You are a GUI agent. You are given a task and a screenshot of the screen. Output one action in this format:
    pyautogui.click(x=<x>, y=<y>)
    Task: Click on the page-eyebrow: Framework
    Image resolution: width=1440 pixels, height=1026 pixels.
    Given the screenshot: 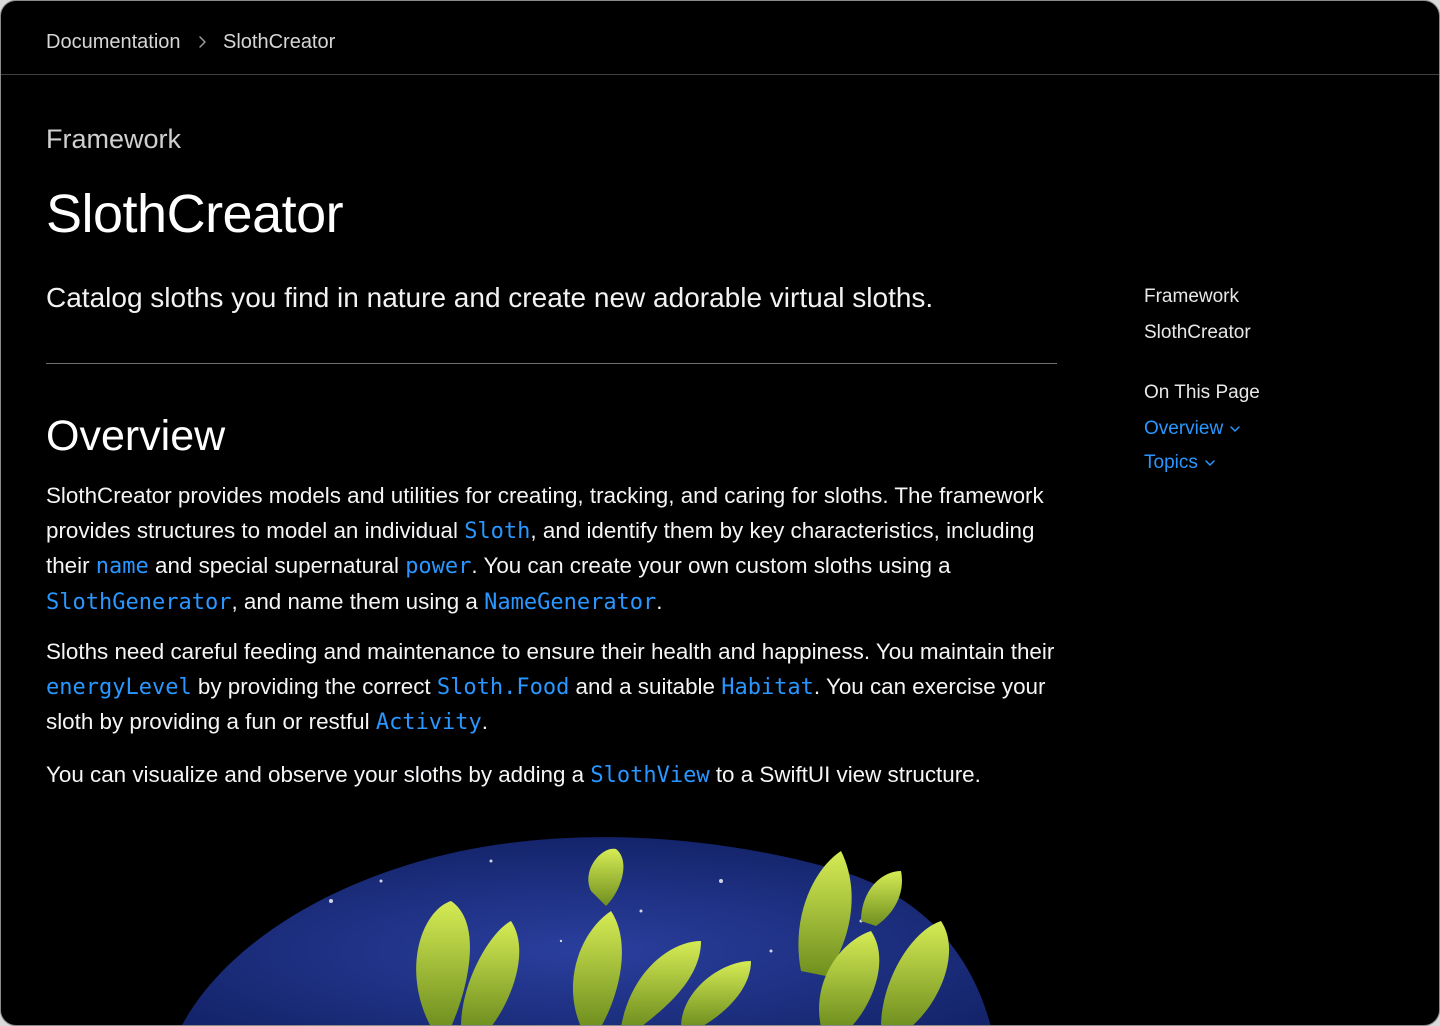 What is the action you would take?
    pyautogui.click(x=114, y=139)
    